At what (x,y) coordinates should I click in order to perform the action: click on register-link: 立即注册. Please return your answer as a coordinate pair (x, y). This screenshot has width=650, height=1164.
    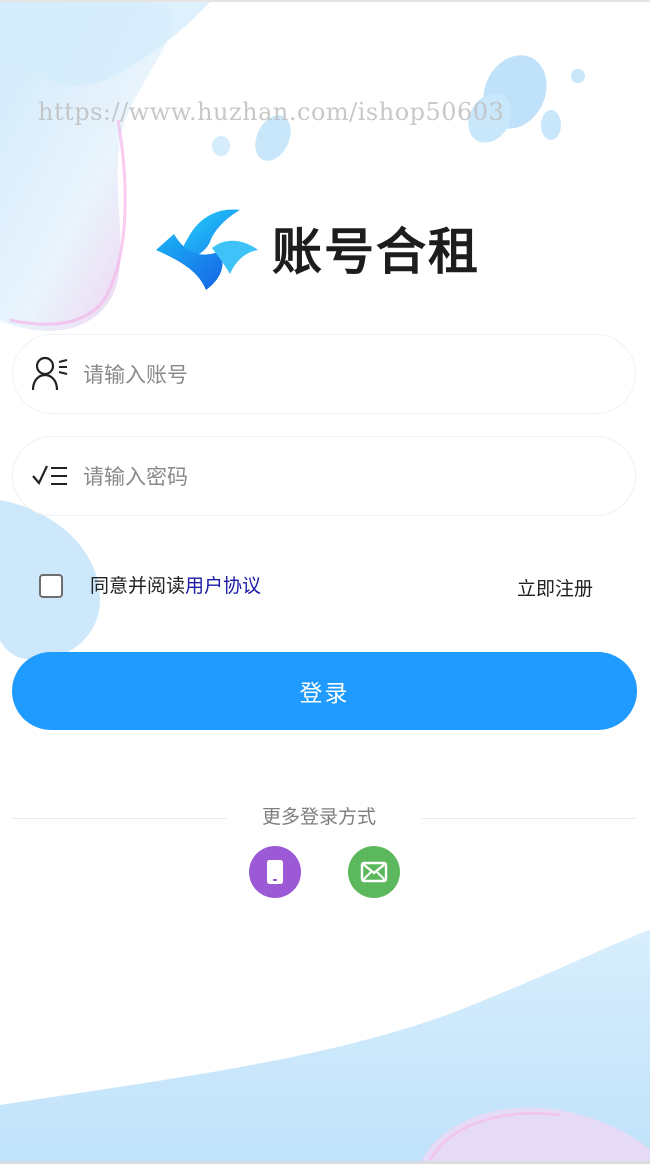
    Looking at the image, I should click on (555, 587).